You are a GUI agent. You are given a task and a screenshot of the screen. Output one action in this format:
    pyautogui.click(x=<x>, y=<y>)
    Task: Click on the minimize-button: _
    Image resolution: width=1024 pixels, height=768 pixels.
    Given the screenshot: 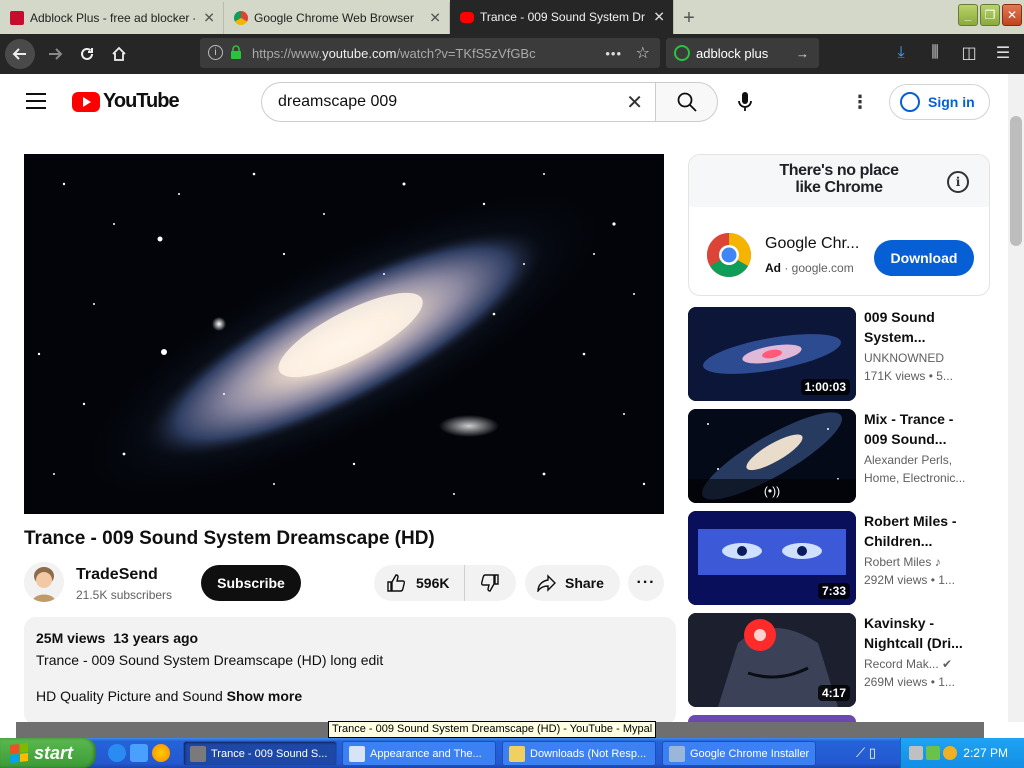 What is the action you would take?
    pyautogui.click(x=968, y=15)
    